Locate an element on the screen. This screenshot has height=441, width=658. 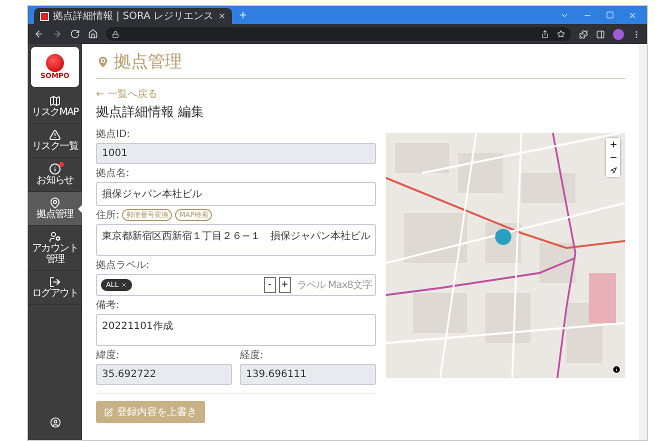
zoom-in-button is located at coordinates (613, 144).